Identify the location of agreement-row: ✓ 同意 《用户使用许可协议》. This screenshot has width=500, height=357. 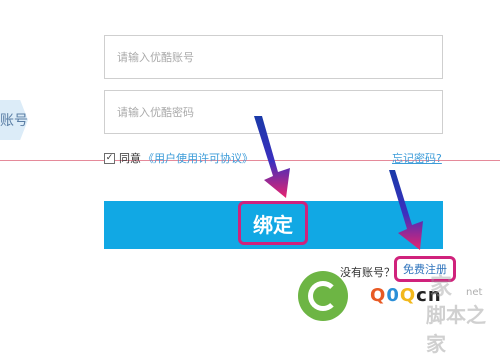
(178, 158).